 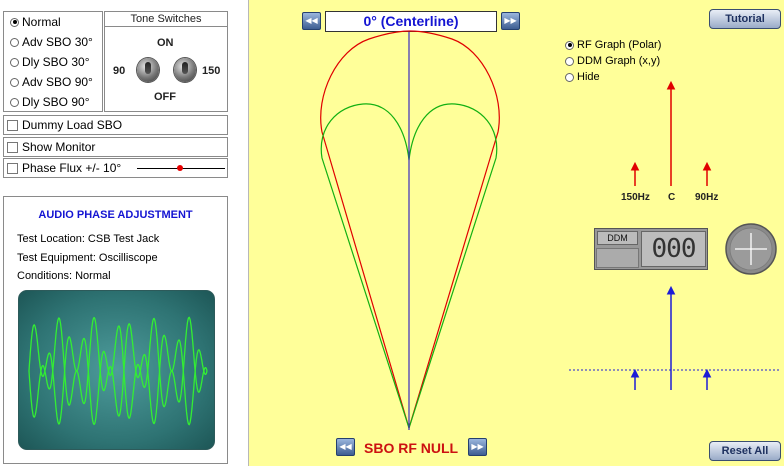 I want to click on ddm-readout: 000, so click(x=673, y=249).